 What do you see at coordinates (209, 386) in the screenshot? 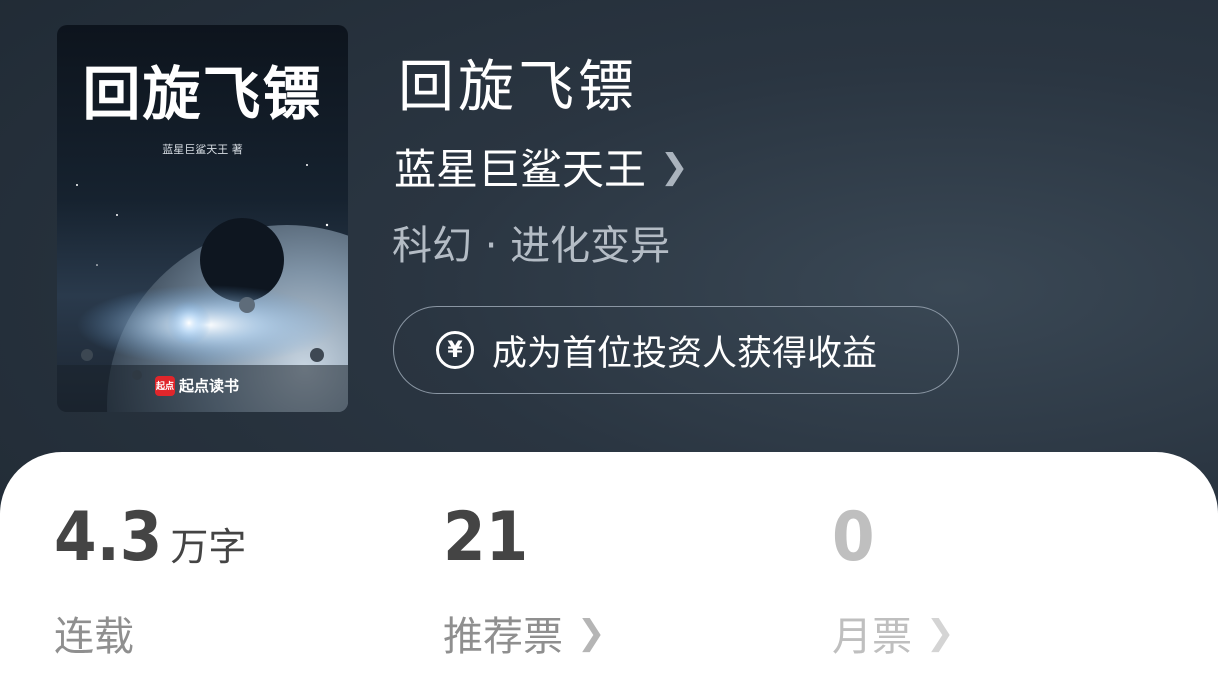
I see `cover-brand-label: 起点读书` at bounding box center [209, 386].